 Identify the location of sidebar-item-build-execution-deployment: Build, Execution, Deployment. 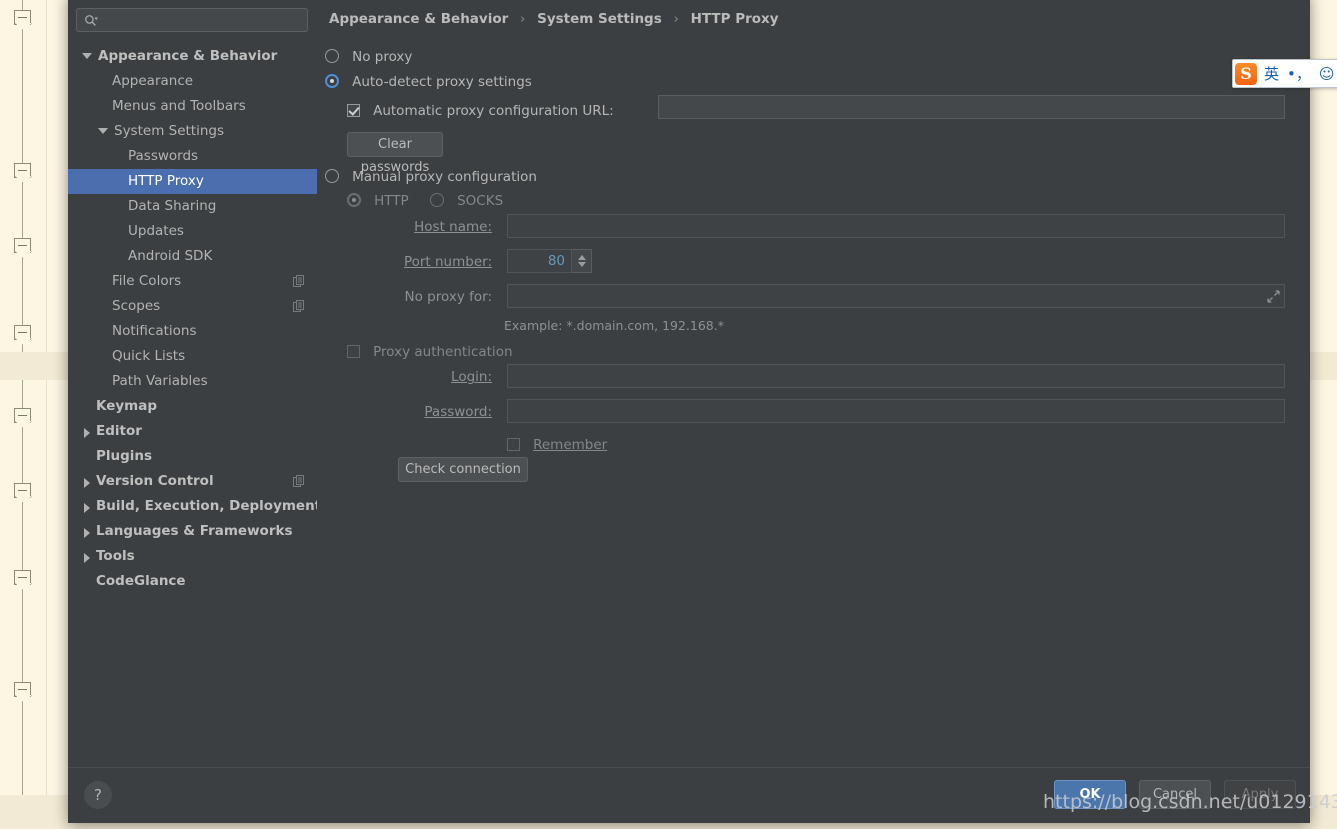
(194, 506).